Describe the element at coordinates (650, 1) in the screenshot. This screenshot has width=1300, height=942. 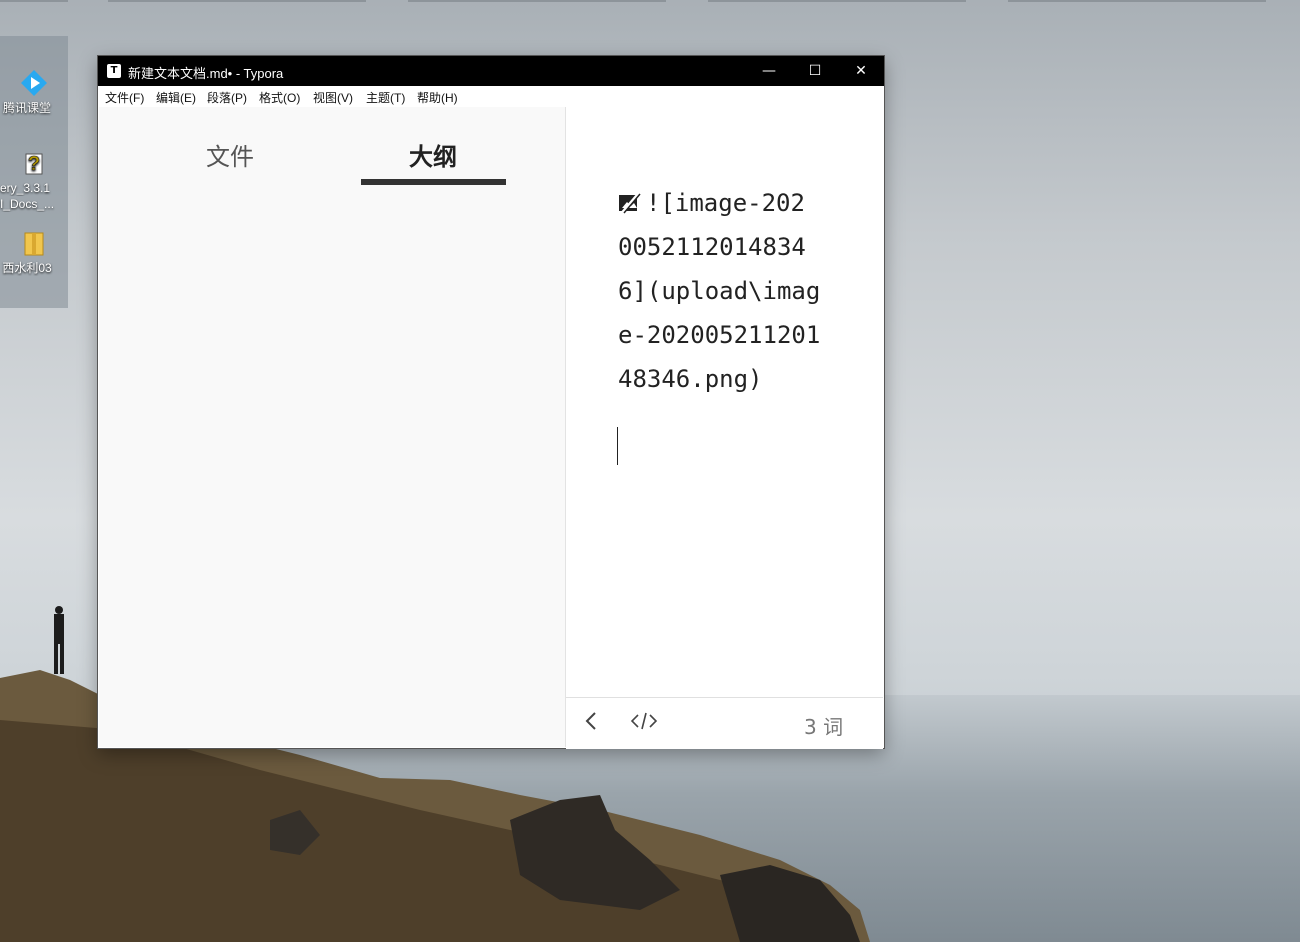
I see `top-strip` at that location.